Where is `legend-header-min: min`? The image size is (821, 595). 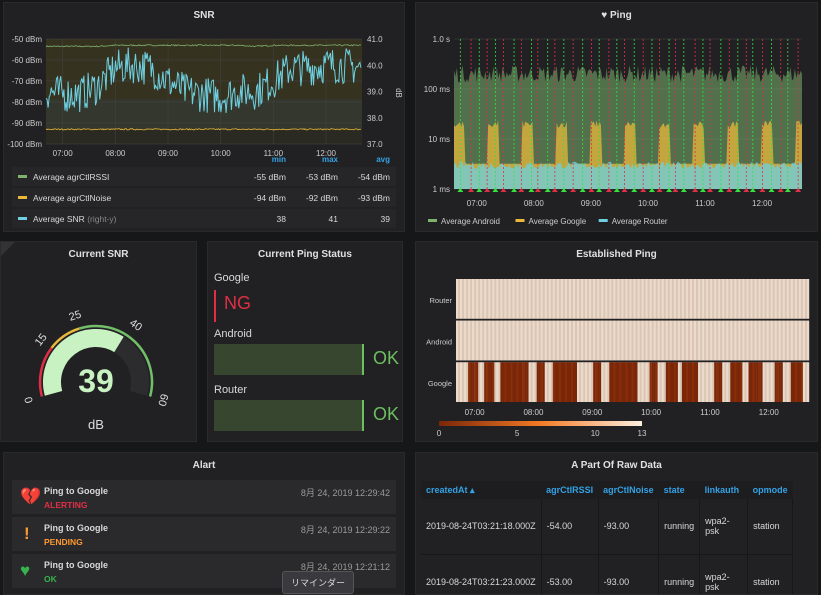
legend-header-min: min is located at coordinates (260, 159).